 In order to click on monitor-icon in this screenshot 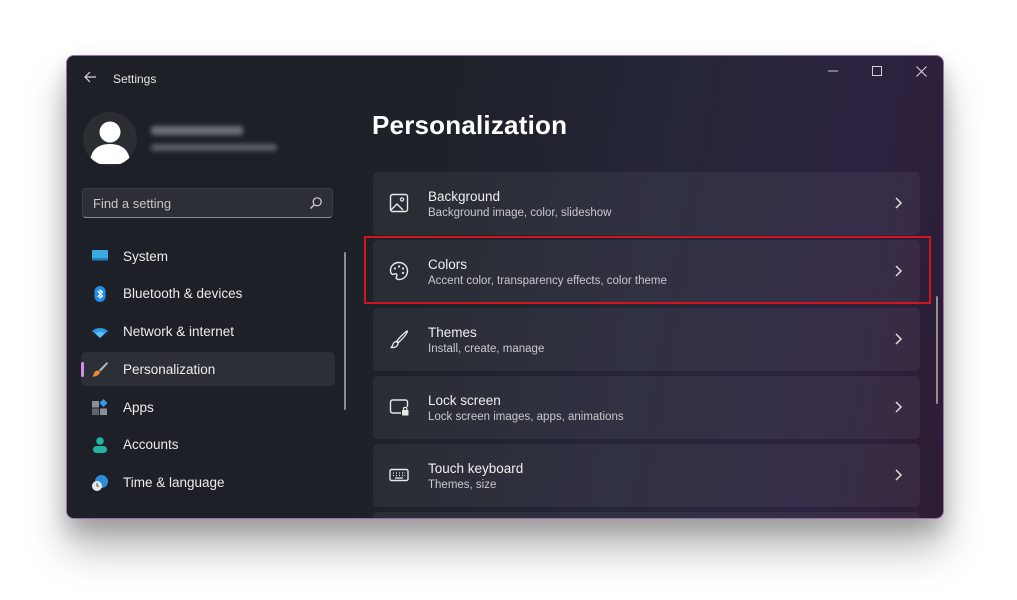, I will do `click(100, 255)`.